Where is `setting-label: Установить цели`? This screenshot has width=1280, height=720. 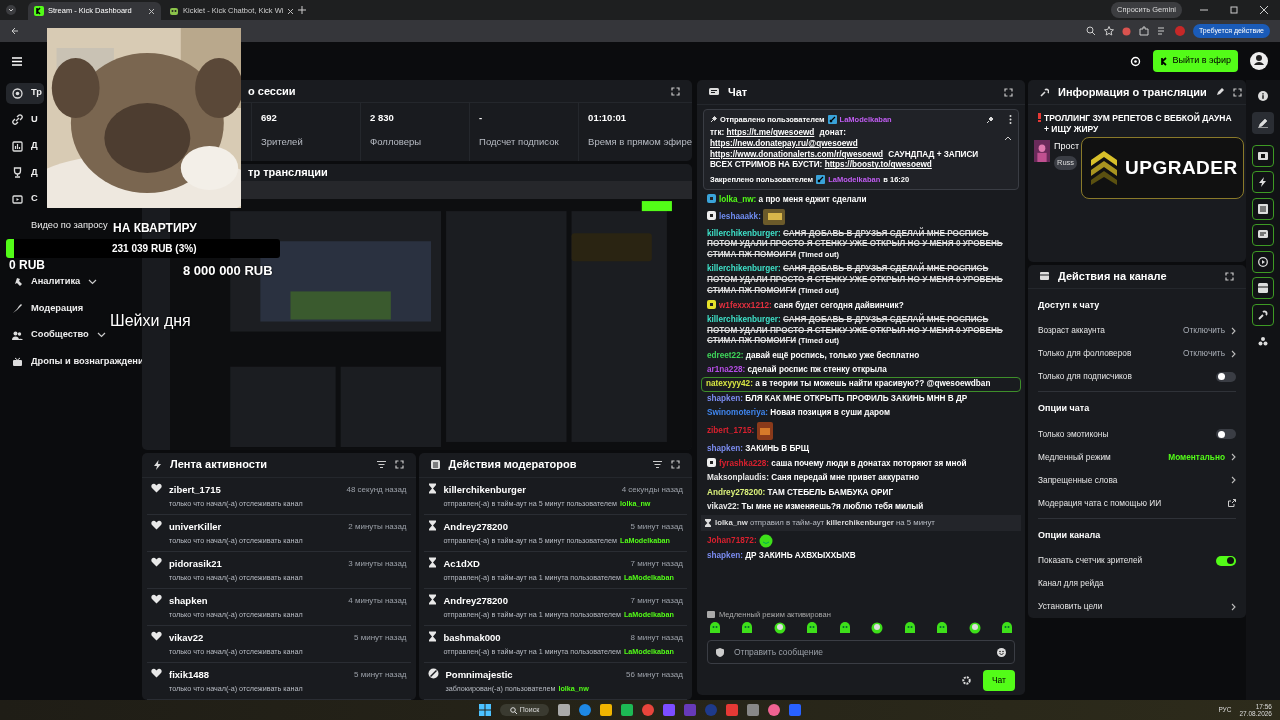
setting-label: Установить цели is located at coordinates (1131, 606).